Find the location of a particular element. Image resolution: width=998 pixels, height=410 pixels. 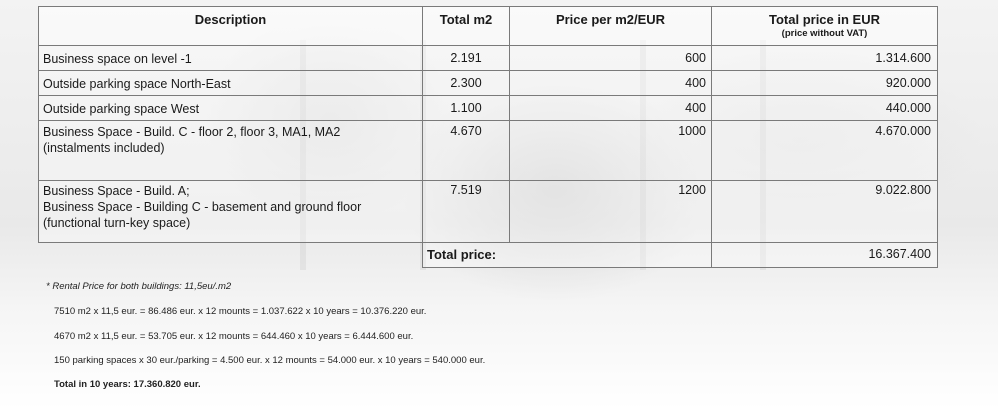

ten-year-total: Total in 10 years: 17.360.820 eur. is located at coordinates (127, 384).